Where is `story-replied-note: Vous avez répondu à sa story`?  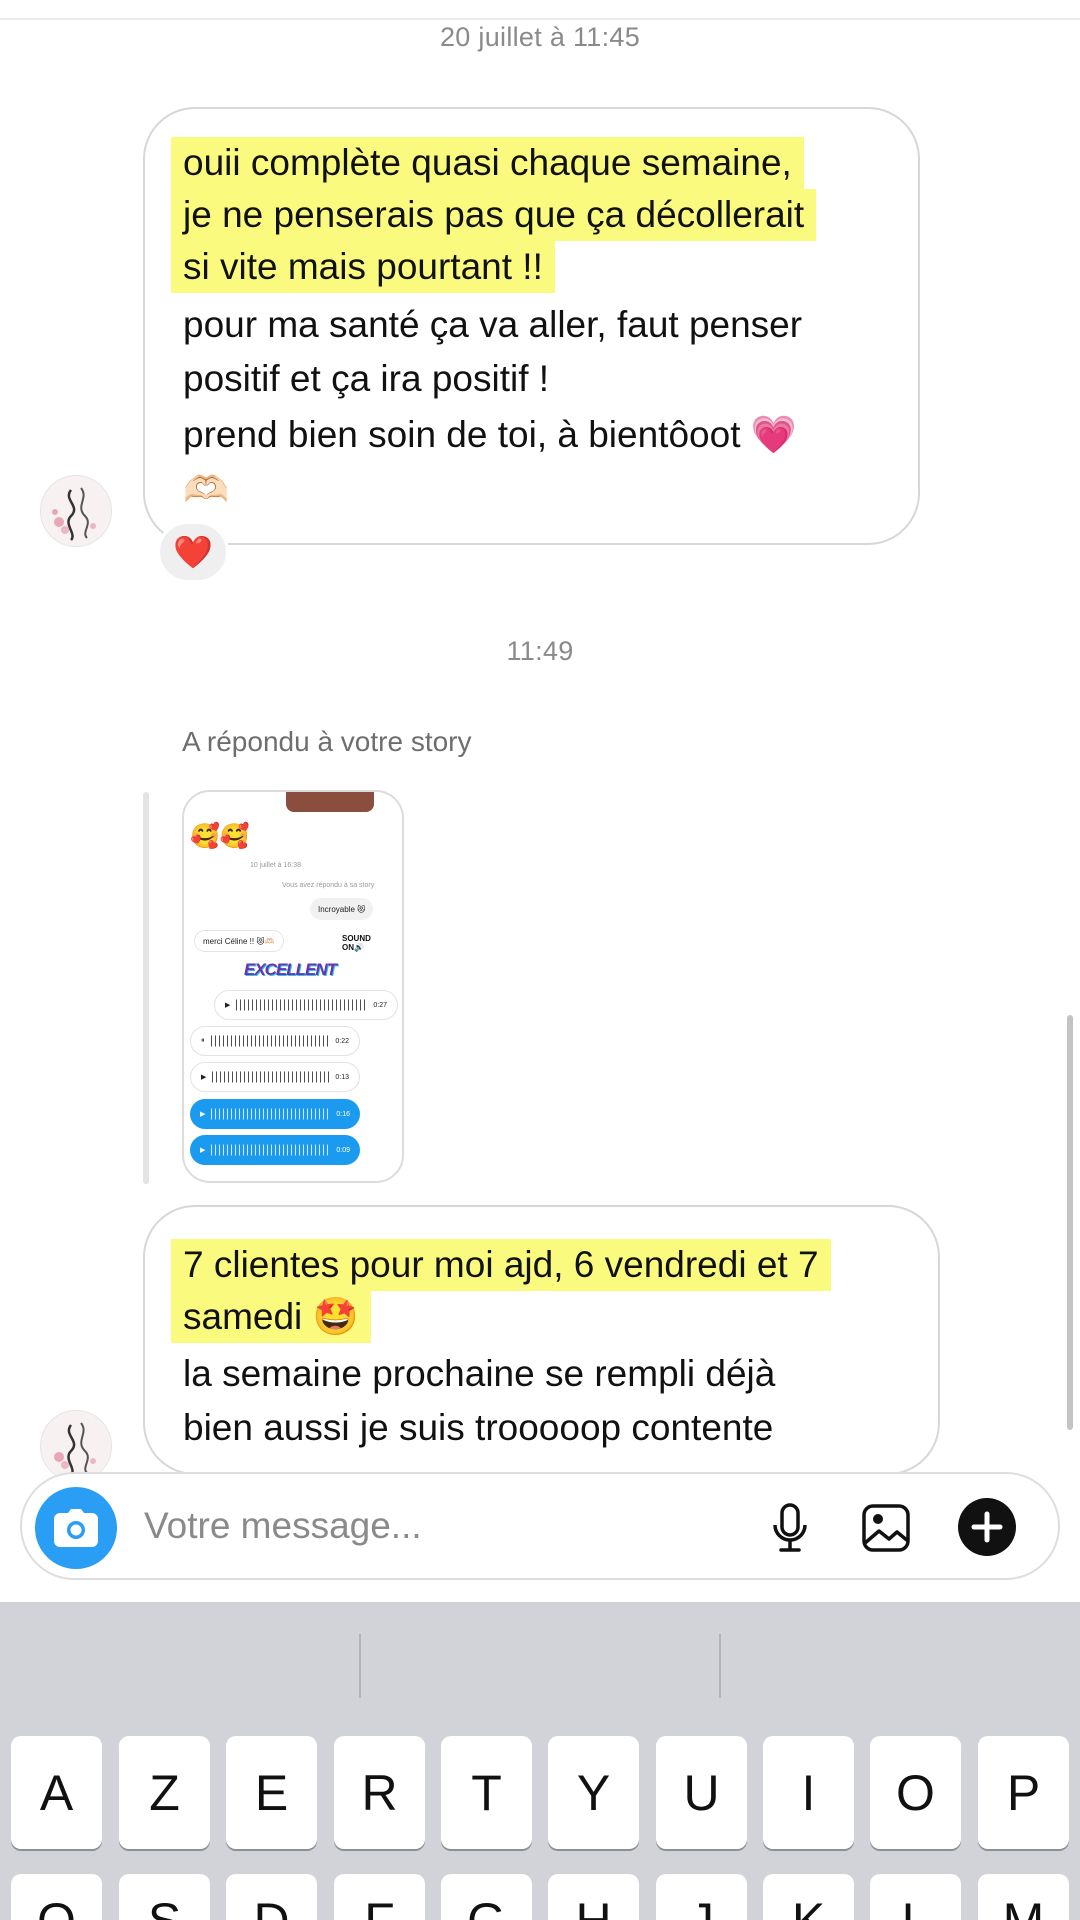 story-replied-note: Vous avez répondu à sa story is located at coordinates (328, 885).